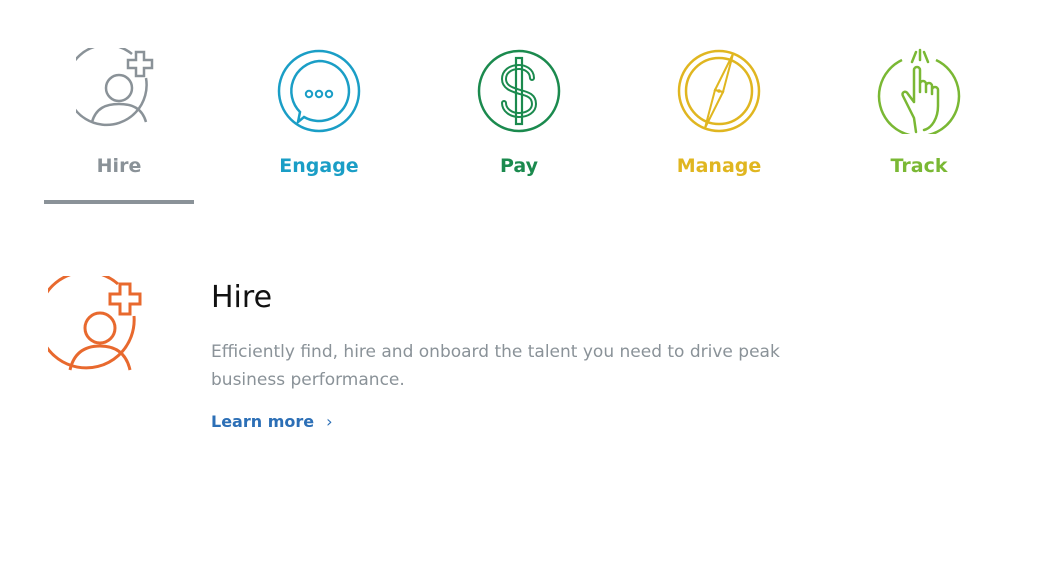 This screenshot has width=1038, height=578. I want to click on tab-hire: Hire, so click(119, 125).